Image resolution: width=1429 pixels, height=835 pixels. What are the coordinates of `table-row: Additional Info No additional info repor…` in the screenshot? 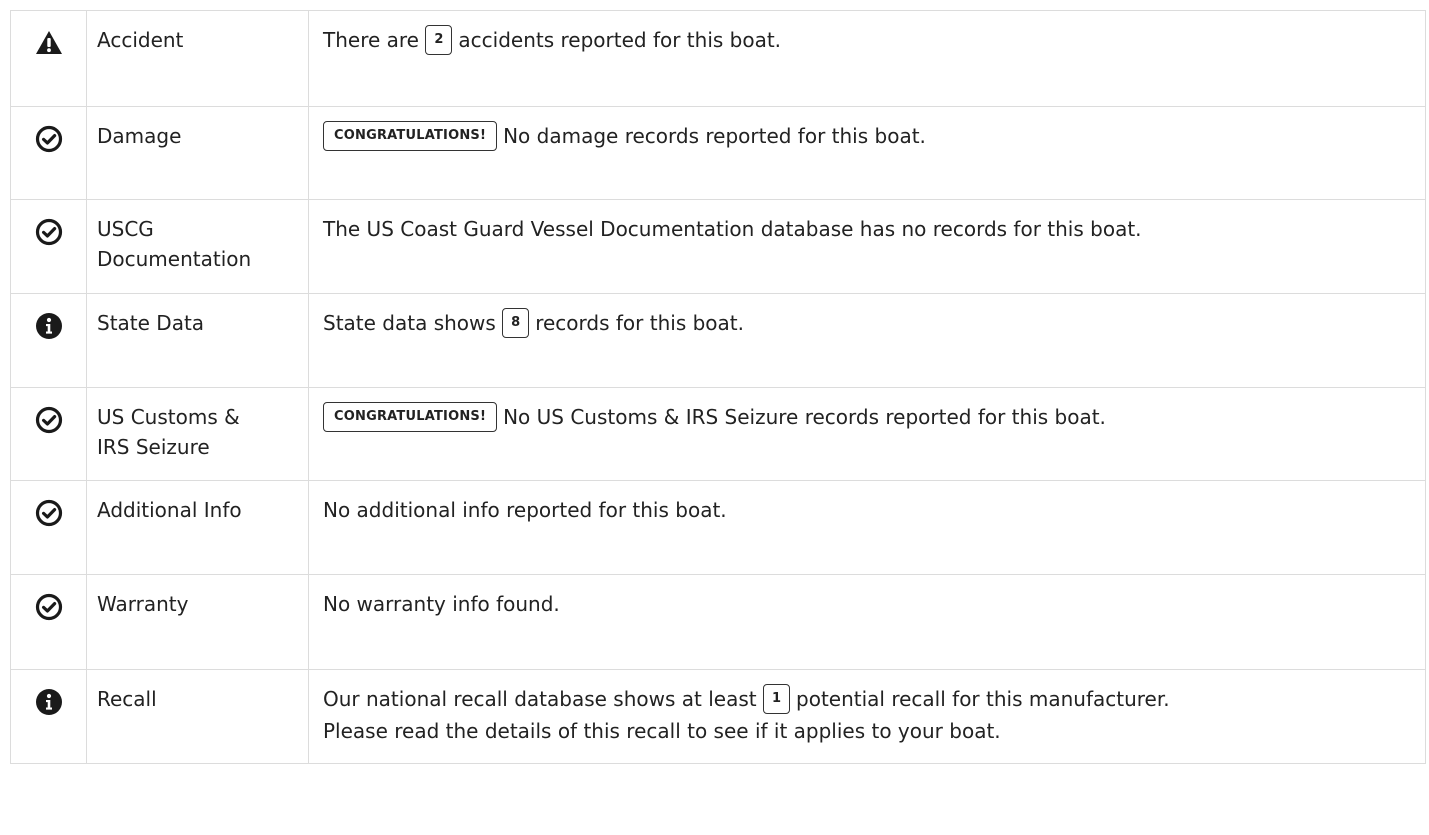 It's located at (718, 527).